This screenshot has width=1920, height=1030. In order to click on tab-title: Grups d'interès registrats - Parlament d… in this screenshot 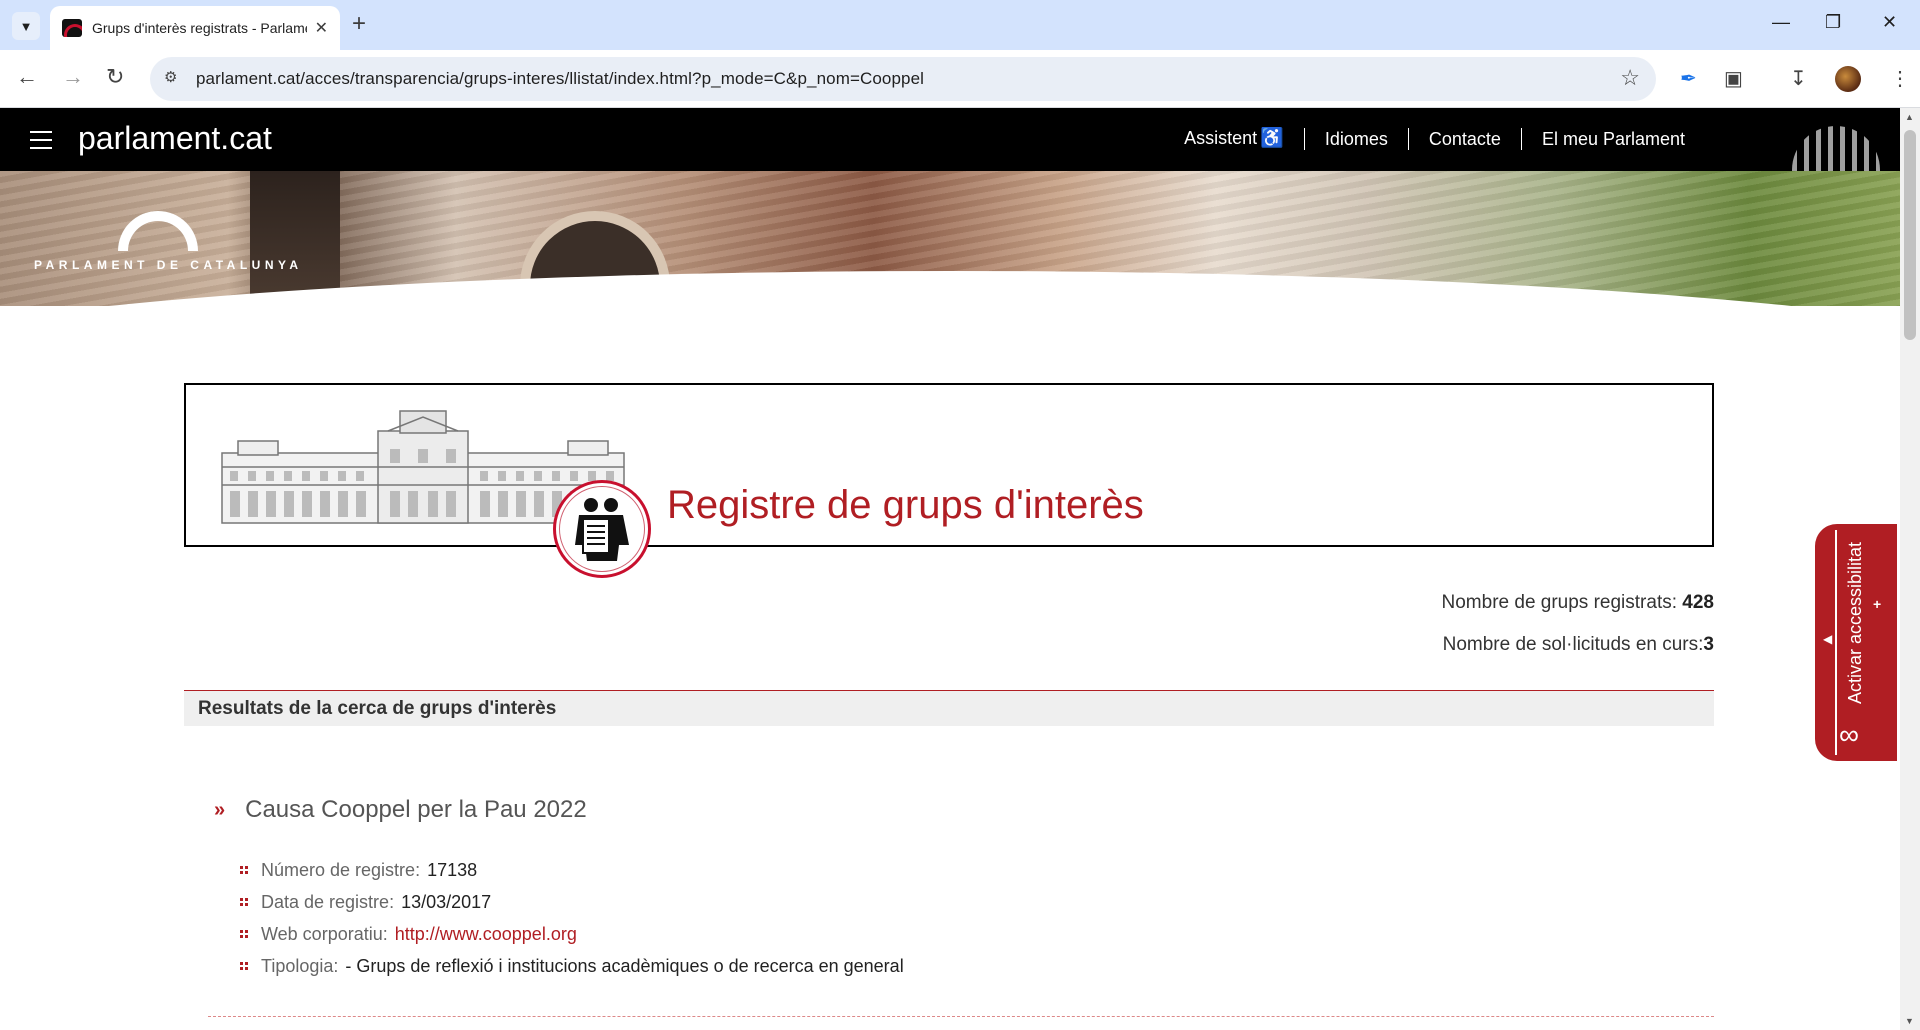, I will do `click(199, 28)`.